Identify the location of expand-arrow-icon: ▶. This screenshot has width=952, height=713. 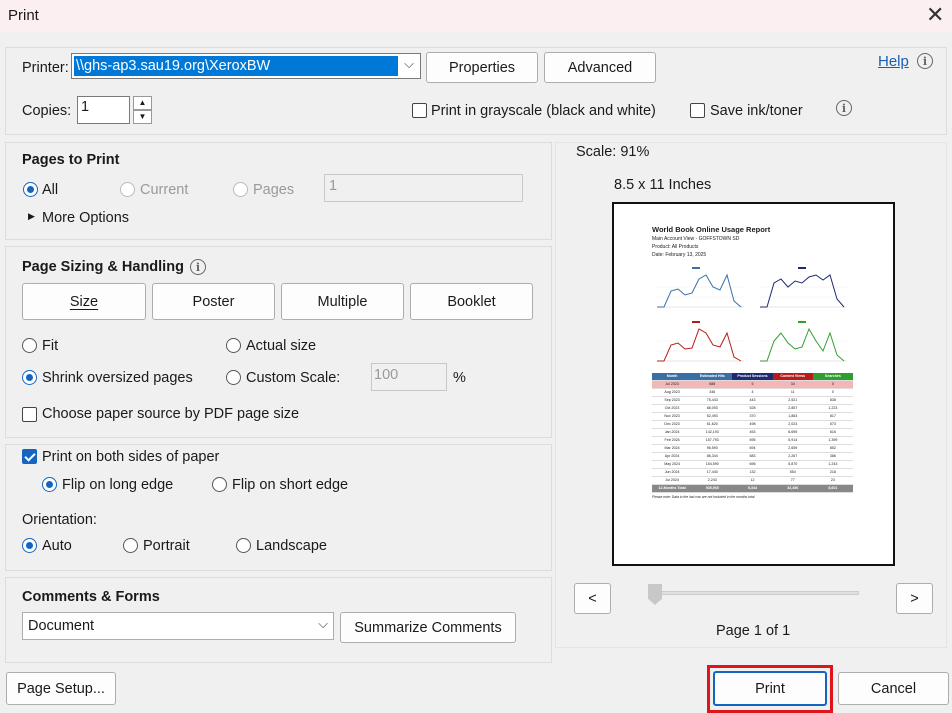
(31, 216).